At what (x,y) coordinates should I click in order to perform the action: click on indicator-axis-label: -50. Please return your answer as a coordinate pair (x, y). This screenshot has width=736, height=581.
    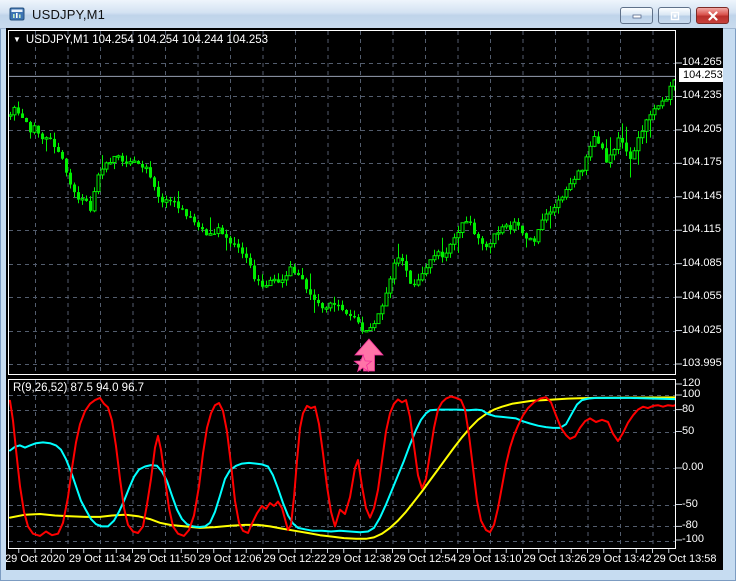
    Looking at the image, I should click on (690, 503).